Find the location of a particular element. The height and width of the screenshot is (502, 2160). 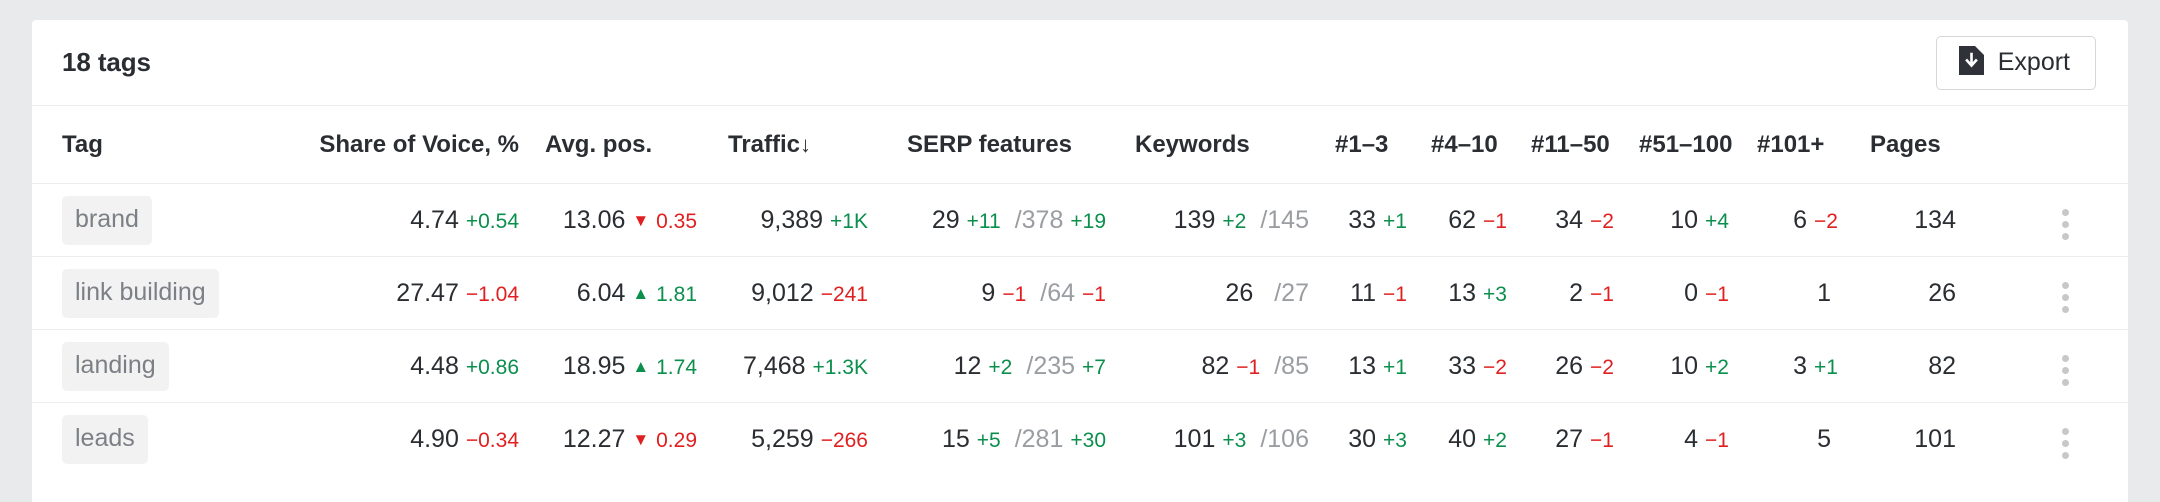

export-button: Export is located at coordinates (2015, 62).